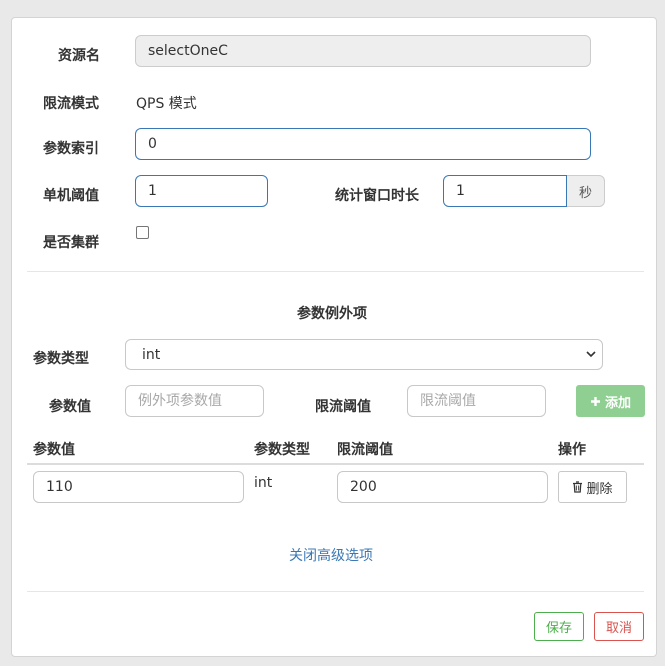 This screenshot has height=666, width=665. Describe the element at coordinates (476, 401) in the screenshot. I see `exception-threshold-input` at that location.